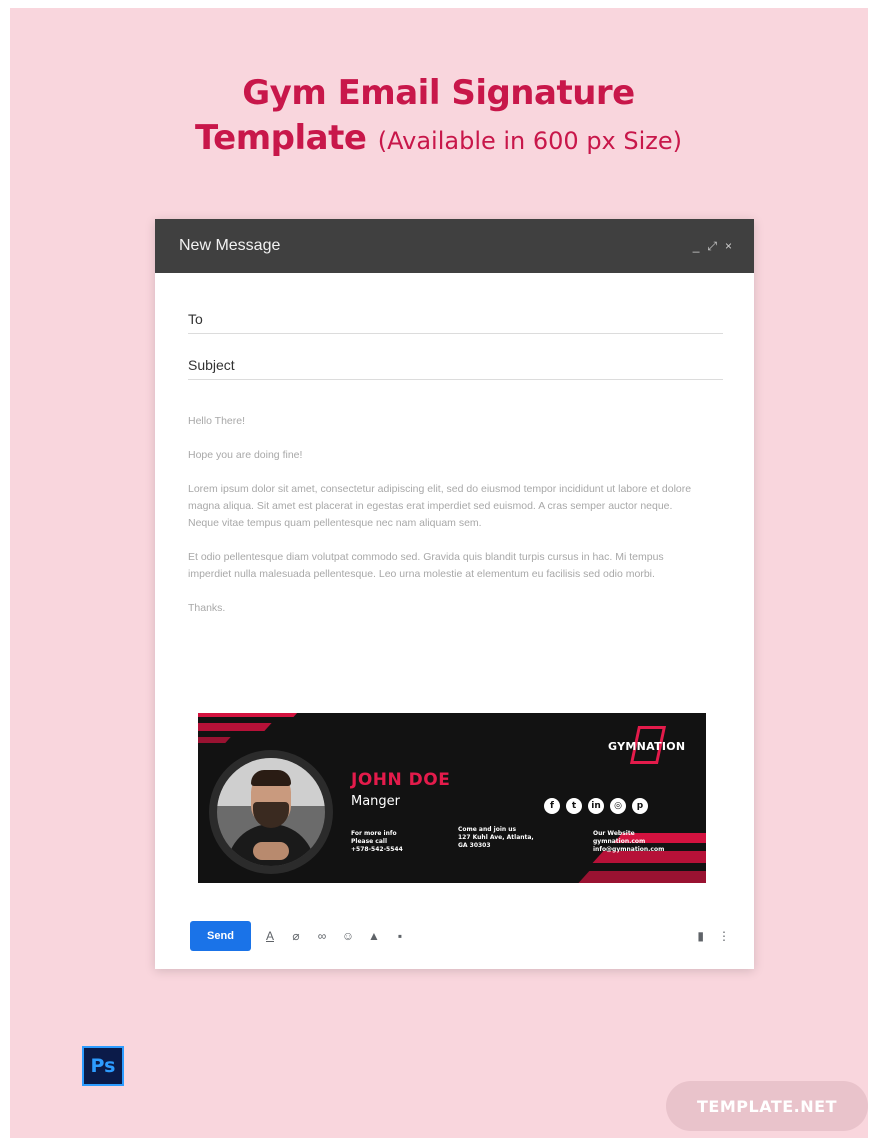 This screenshot has width=877, height=1146. What do you see at coordinates (271, 812) in the screenshot?
I see `avatar` at bounding box center [271, 812].